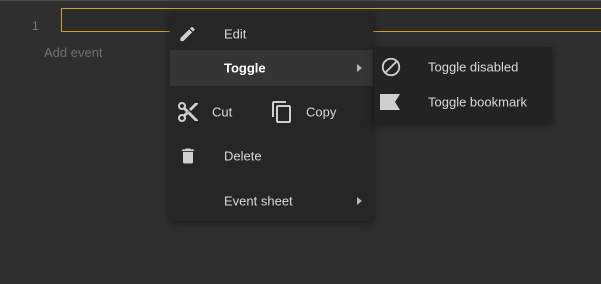 The image size is (601, 284). Describe the element at coordinates (271, 34) in the screenshot. I see `menu-item-edit: Edit` at that location.